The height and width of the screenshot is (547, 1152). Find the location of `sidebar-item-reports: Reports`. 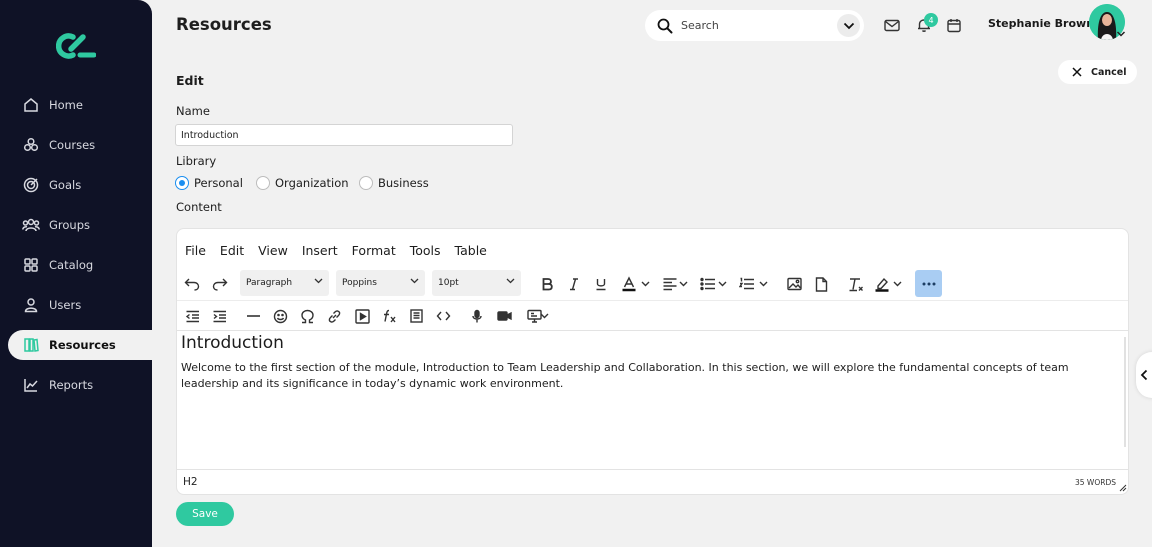

sidebar-item-reports: Reports is located at coordinates (80, 385).